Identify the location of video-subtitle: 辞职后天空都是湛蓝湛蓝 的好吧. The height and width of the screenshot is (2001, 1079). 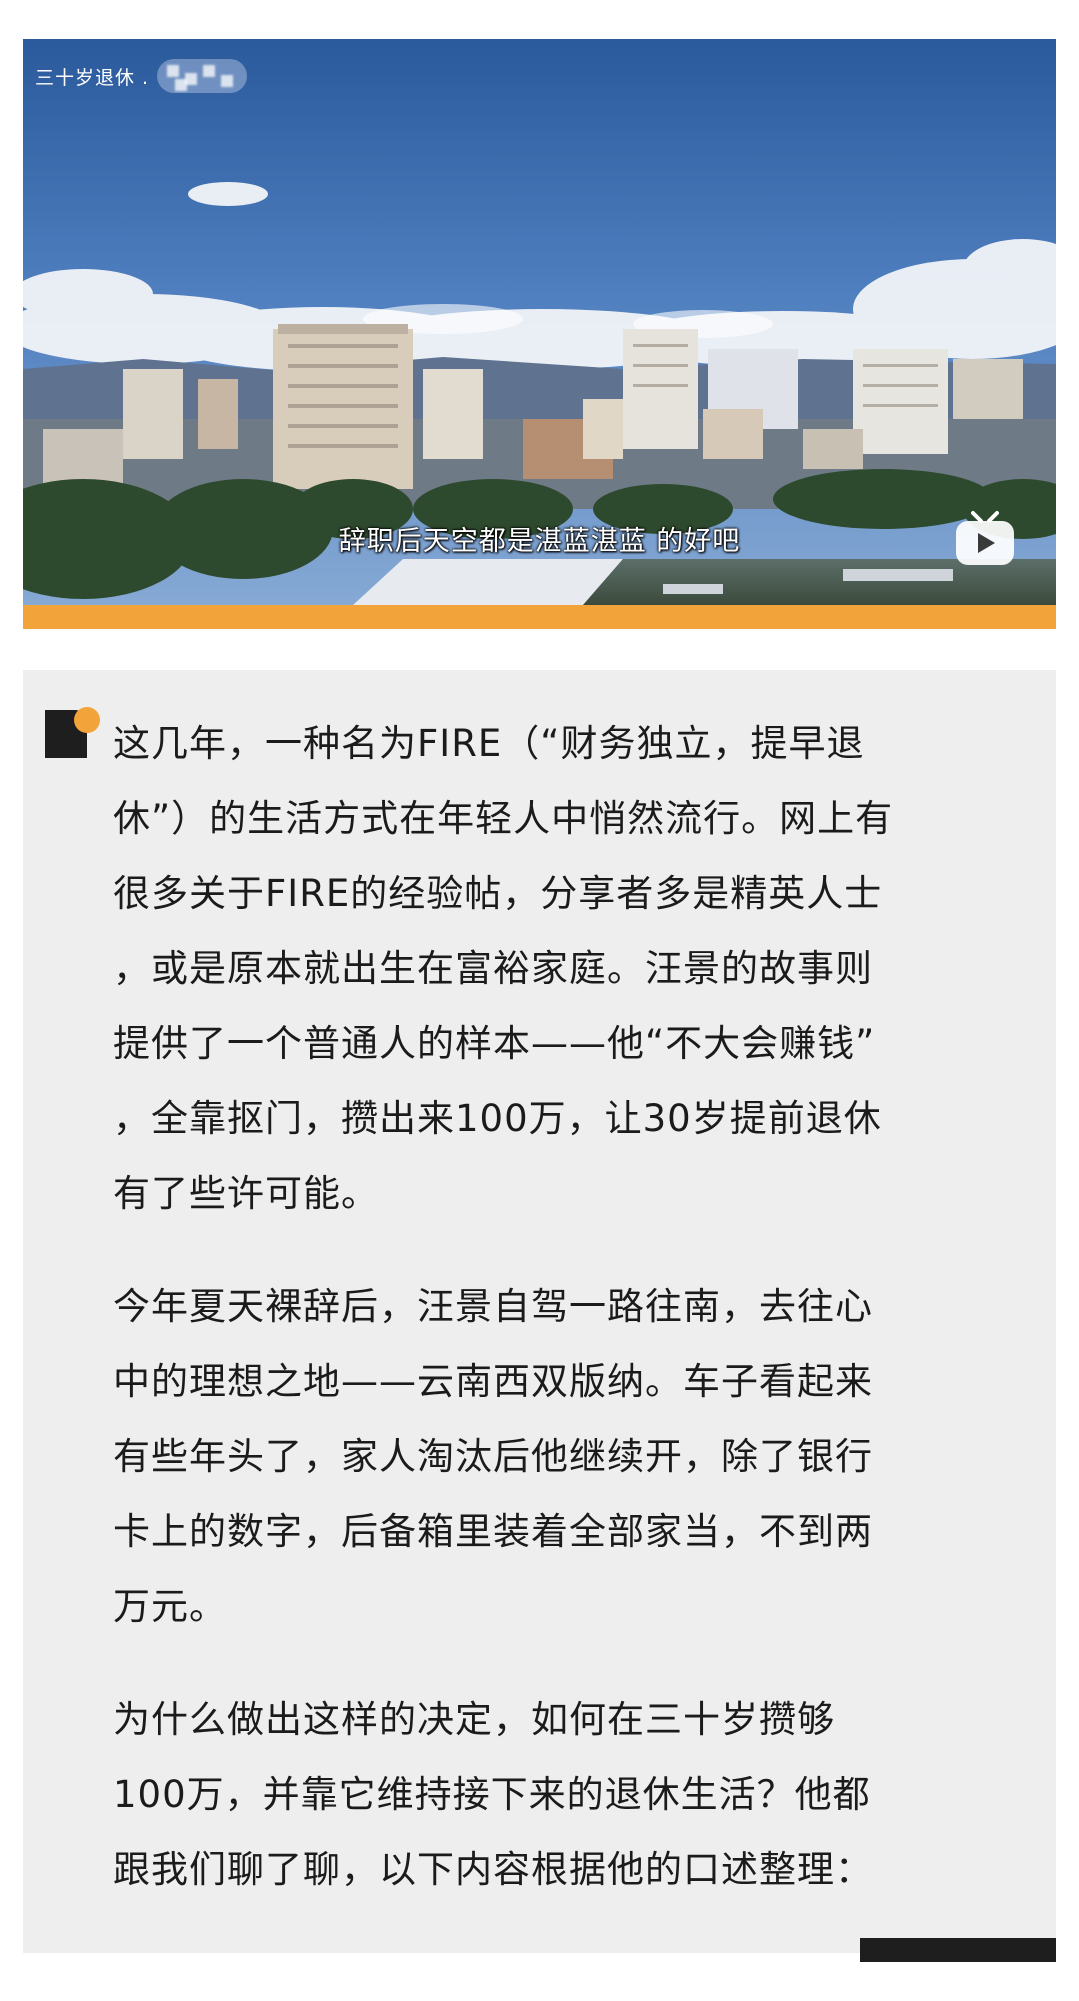
(539, 541).